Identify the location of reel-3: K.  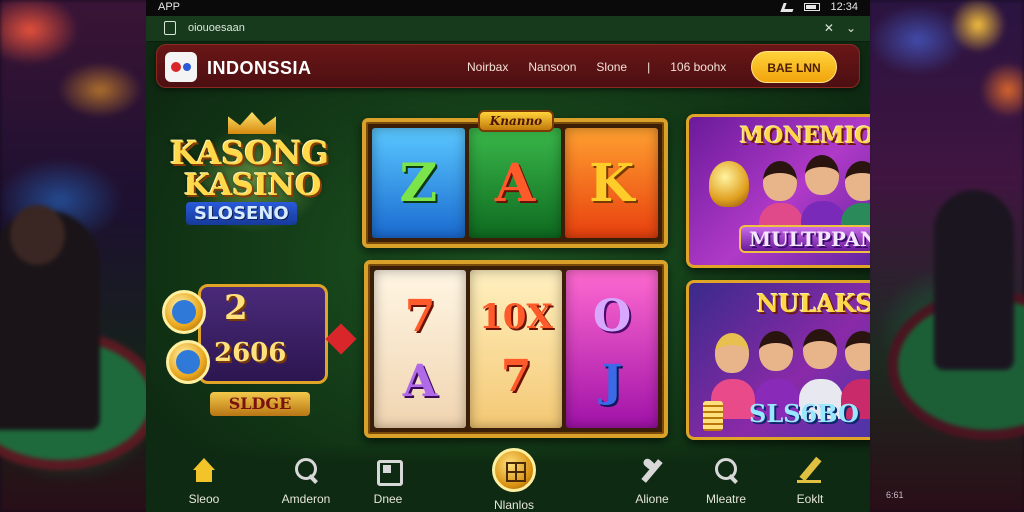
(612, 183).